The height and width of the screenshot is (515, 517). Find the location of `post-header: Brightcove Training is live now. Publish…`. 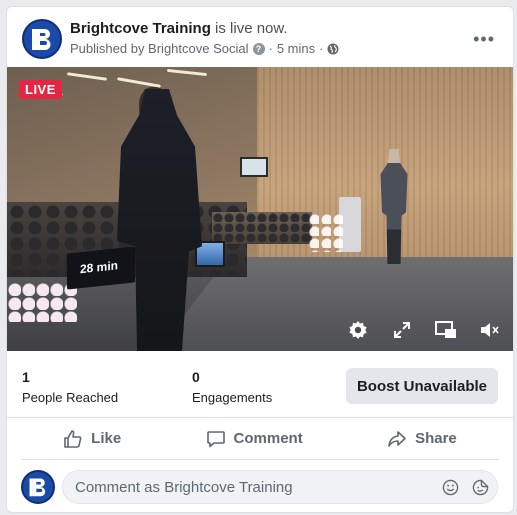

post-header: Brightcove Training is live now. Publish… is located at coordinates (260, 37).